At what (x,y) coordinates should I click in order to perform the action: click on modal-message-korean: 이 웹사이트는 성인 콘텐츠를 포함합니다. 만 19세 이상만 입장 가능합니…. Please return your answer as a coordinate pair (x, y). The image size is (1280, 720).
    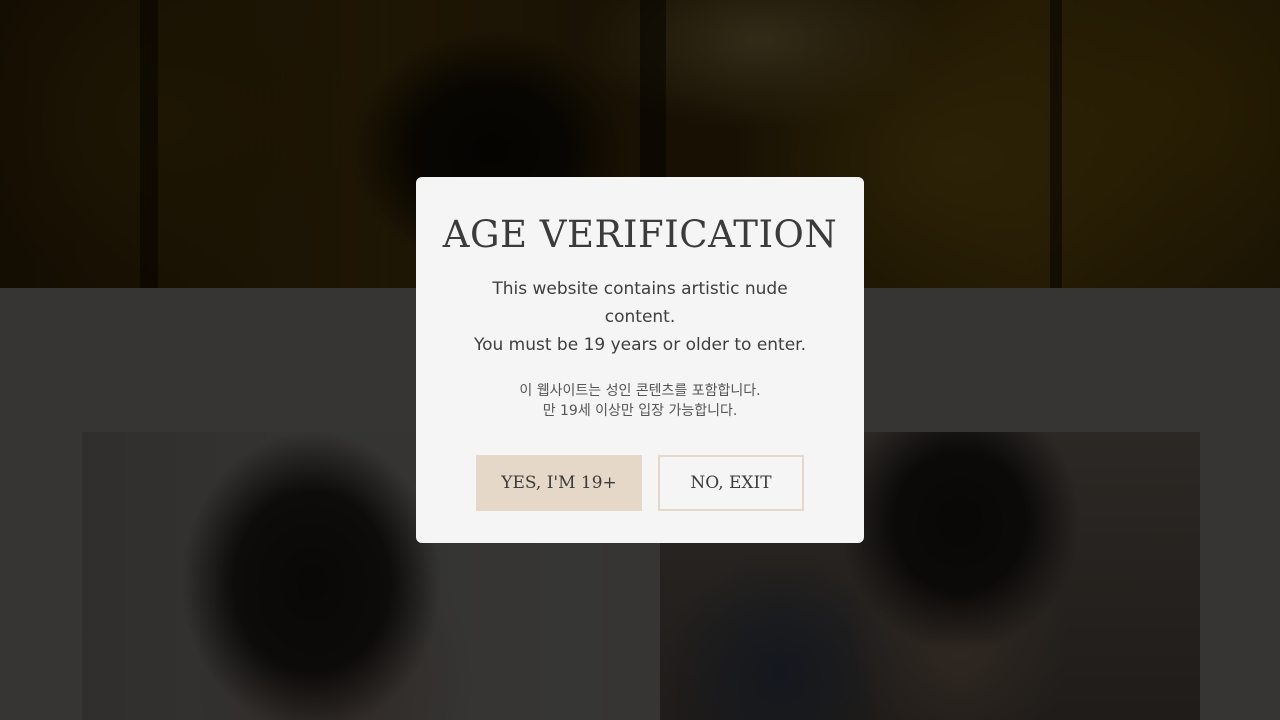
    Looking at the image, I should click on (640, 401).